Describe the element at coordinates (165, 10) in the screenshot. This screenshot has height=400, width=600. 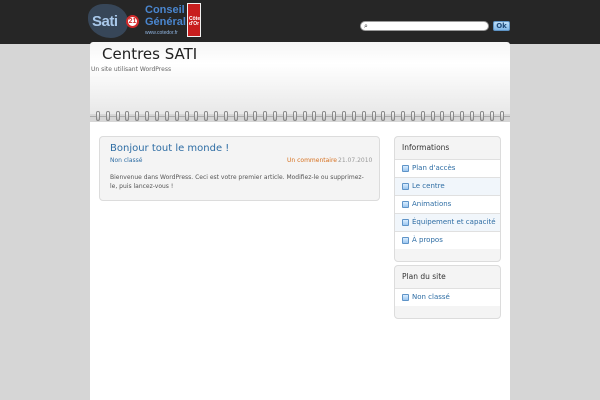
I see `cg-logo-line1: Conseil` at that location.